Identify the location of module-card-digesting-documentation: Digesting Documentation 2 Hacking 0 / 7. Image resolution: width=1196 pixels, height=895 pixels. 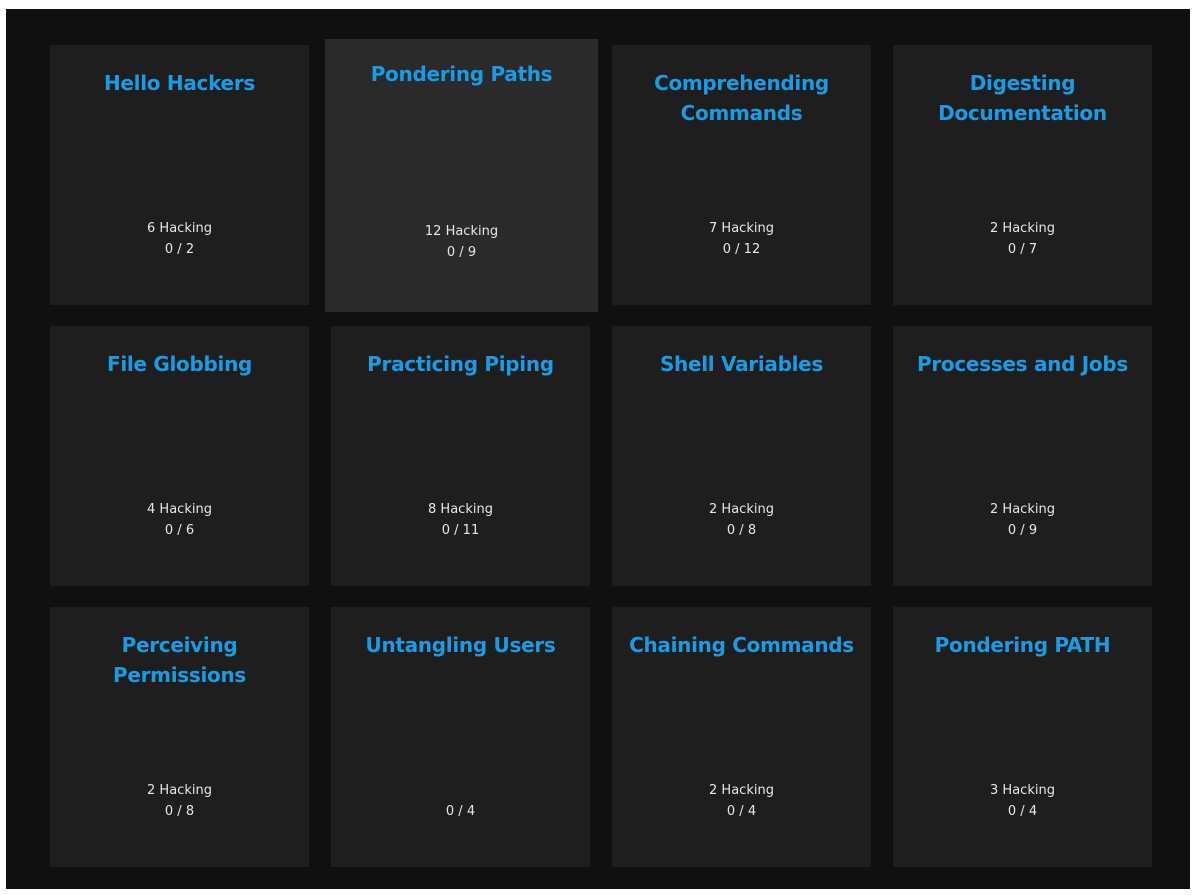
(1022, 175).